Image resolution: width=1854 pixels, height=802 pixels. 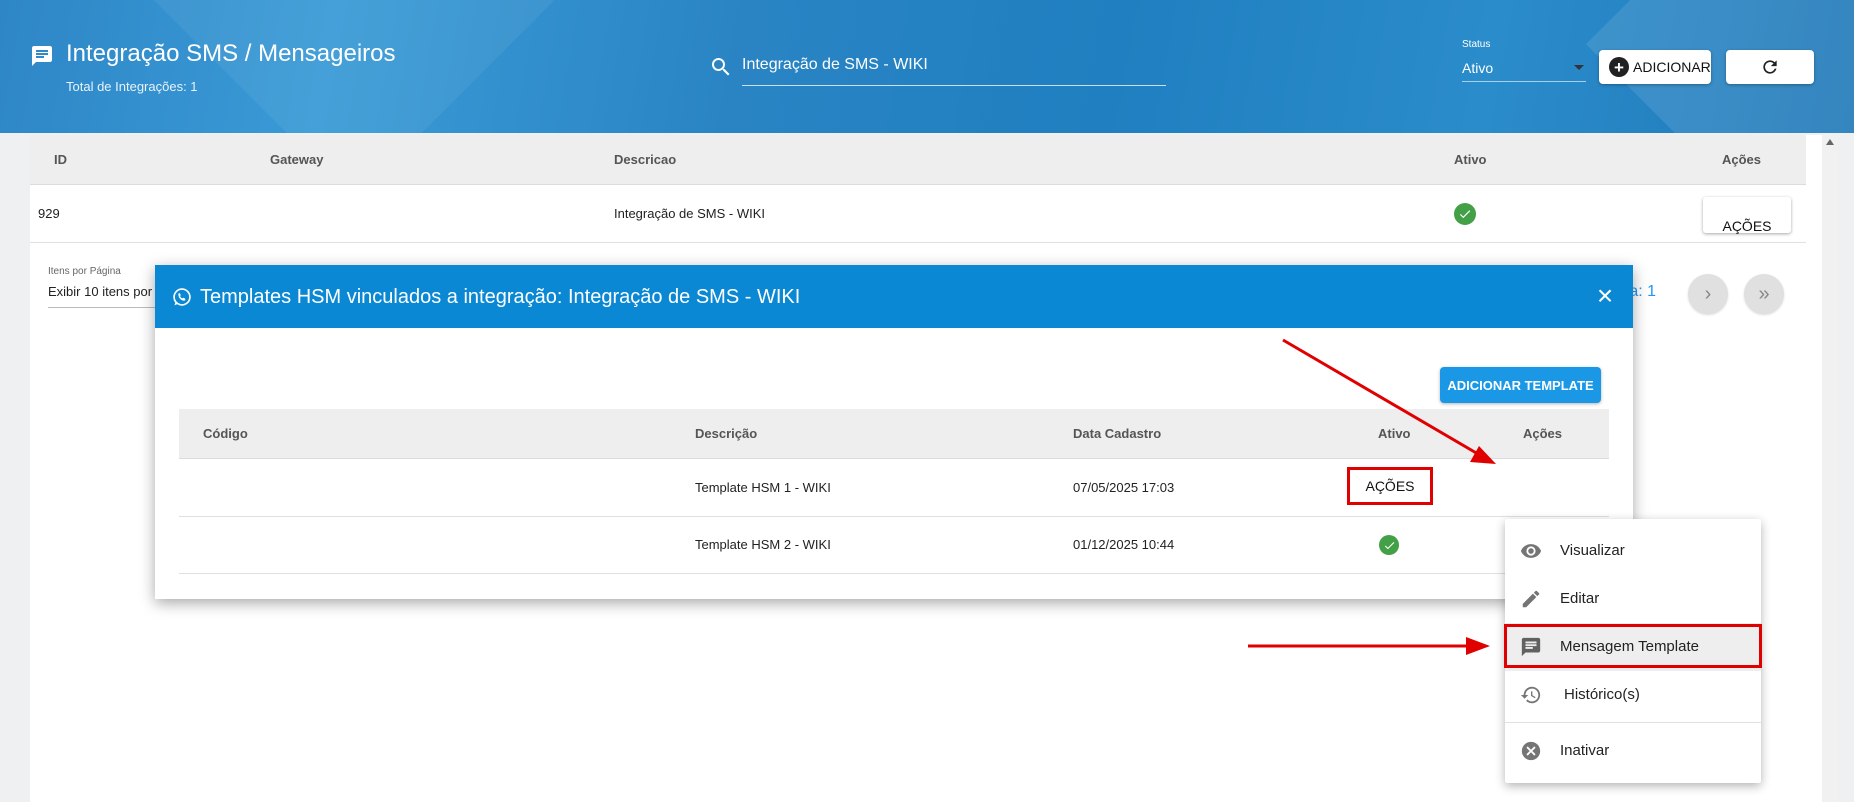 I want to click on pencil-icon, so click(x=1531, y=599).